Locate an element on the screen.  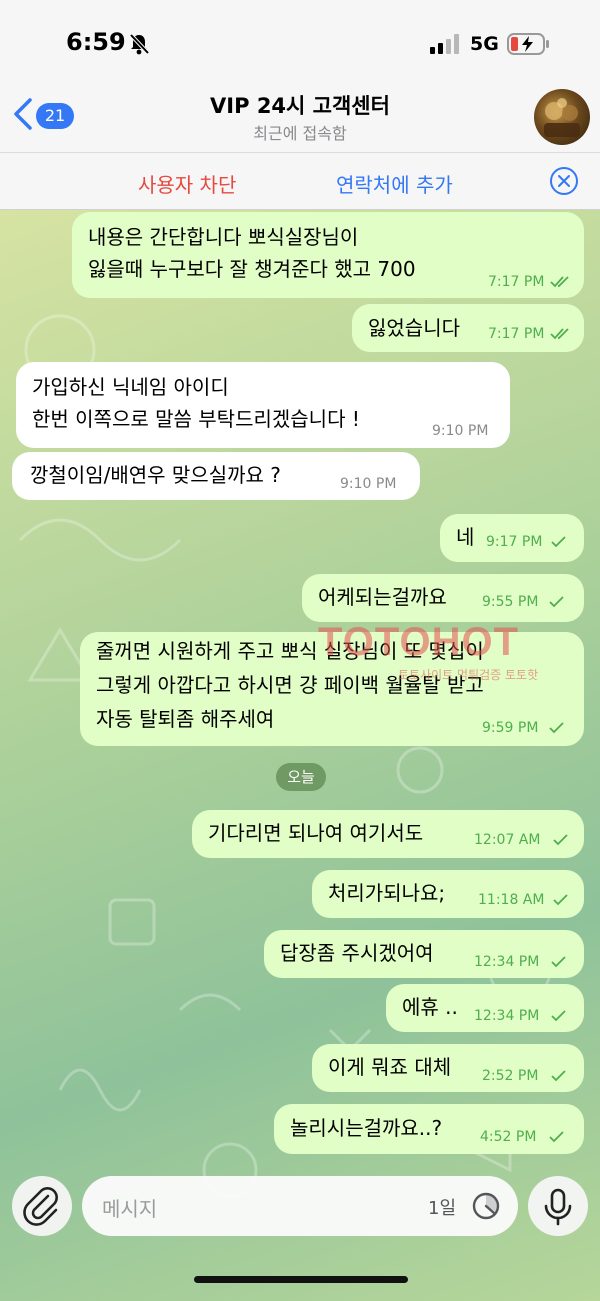
message-bubble-out: 어케되는걸까요 9:55 PM is located at coordinates (443, 598).